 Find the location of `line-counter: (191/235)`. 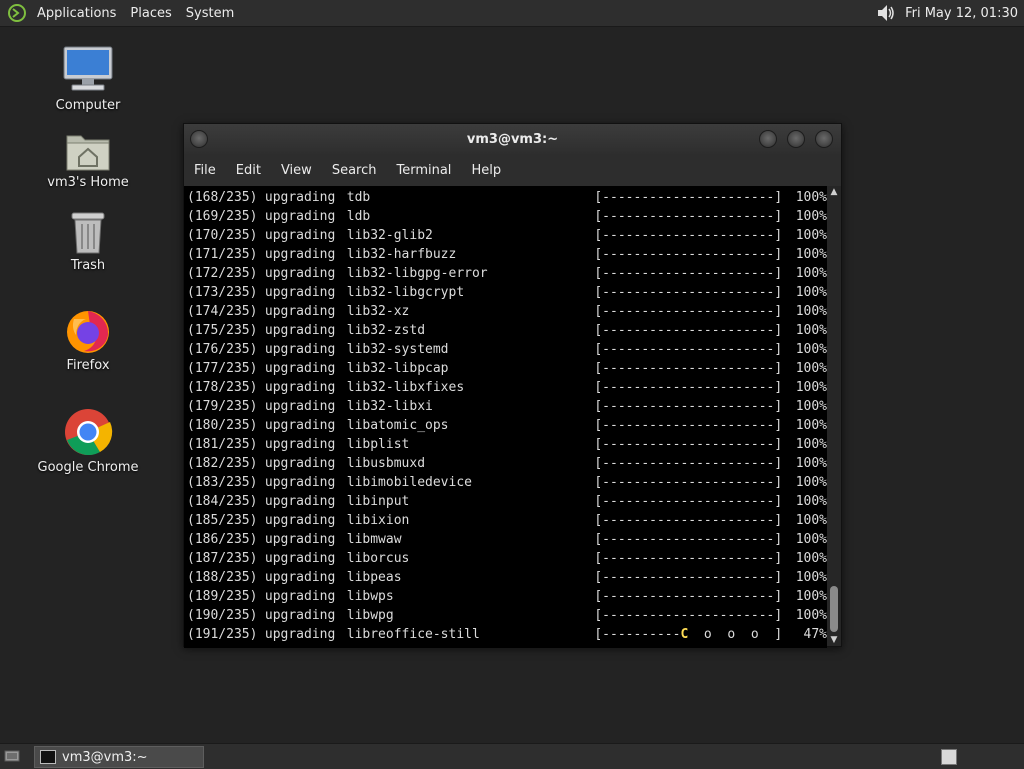

line-counter: (191/235) is located at coordinates (222, 634).